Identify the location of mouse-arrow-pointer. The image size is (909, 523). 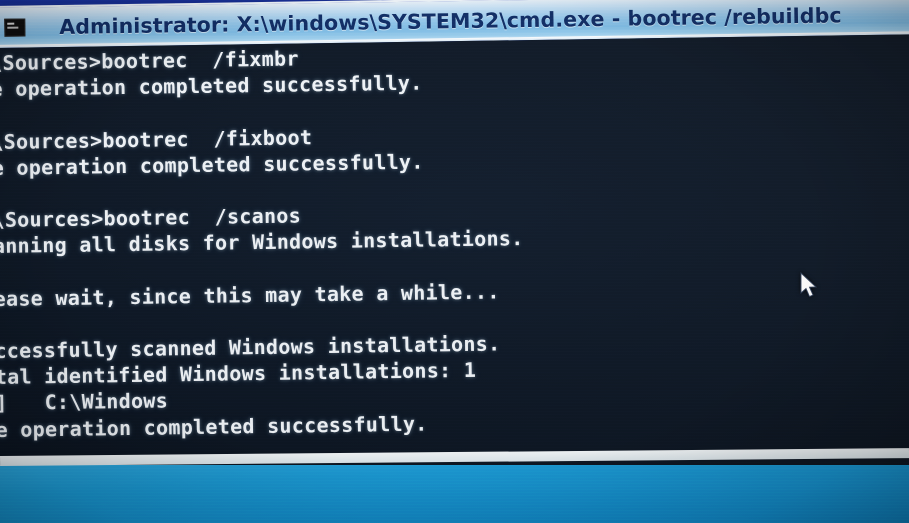
(809, 285).